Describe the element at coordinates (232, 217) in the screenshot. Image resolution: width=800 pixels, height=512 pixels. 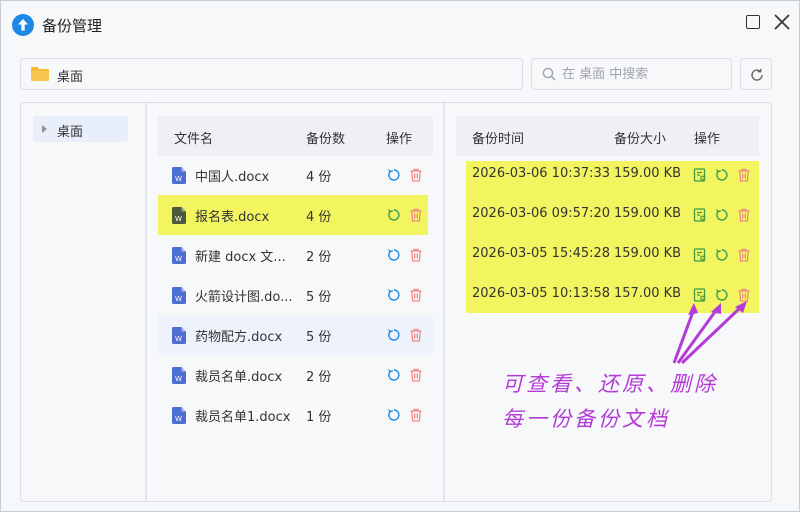
I see `file-name: 报名表.docx` at that location.